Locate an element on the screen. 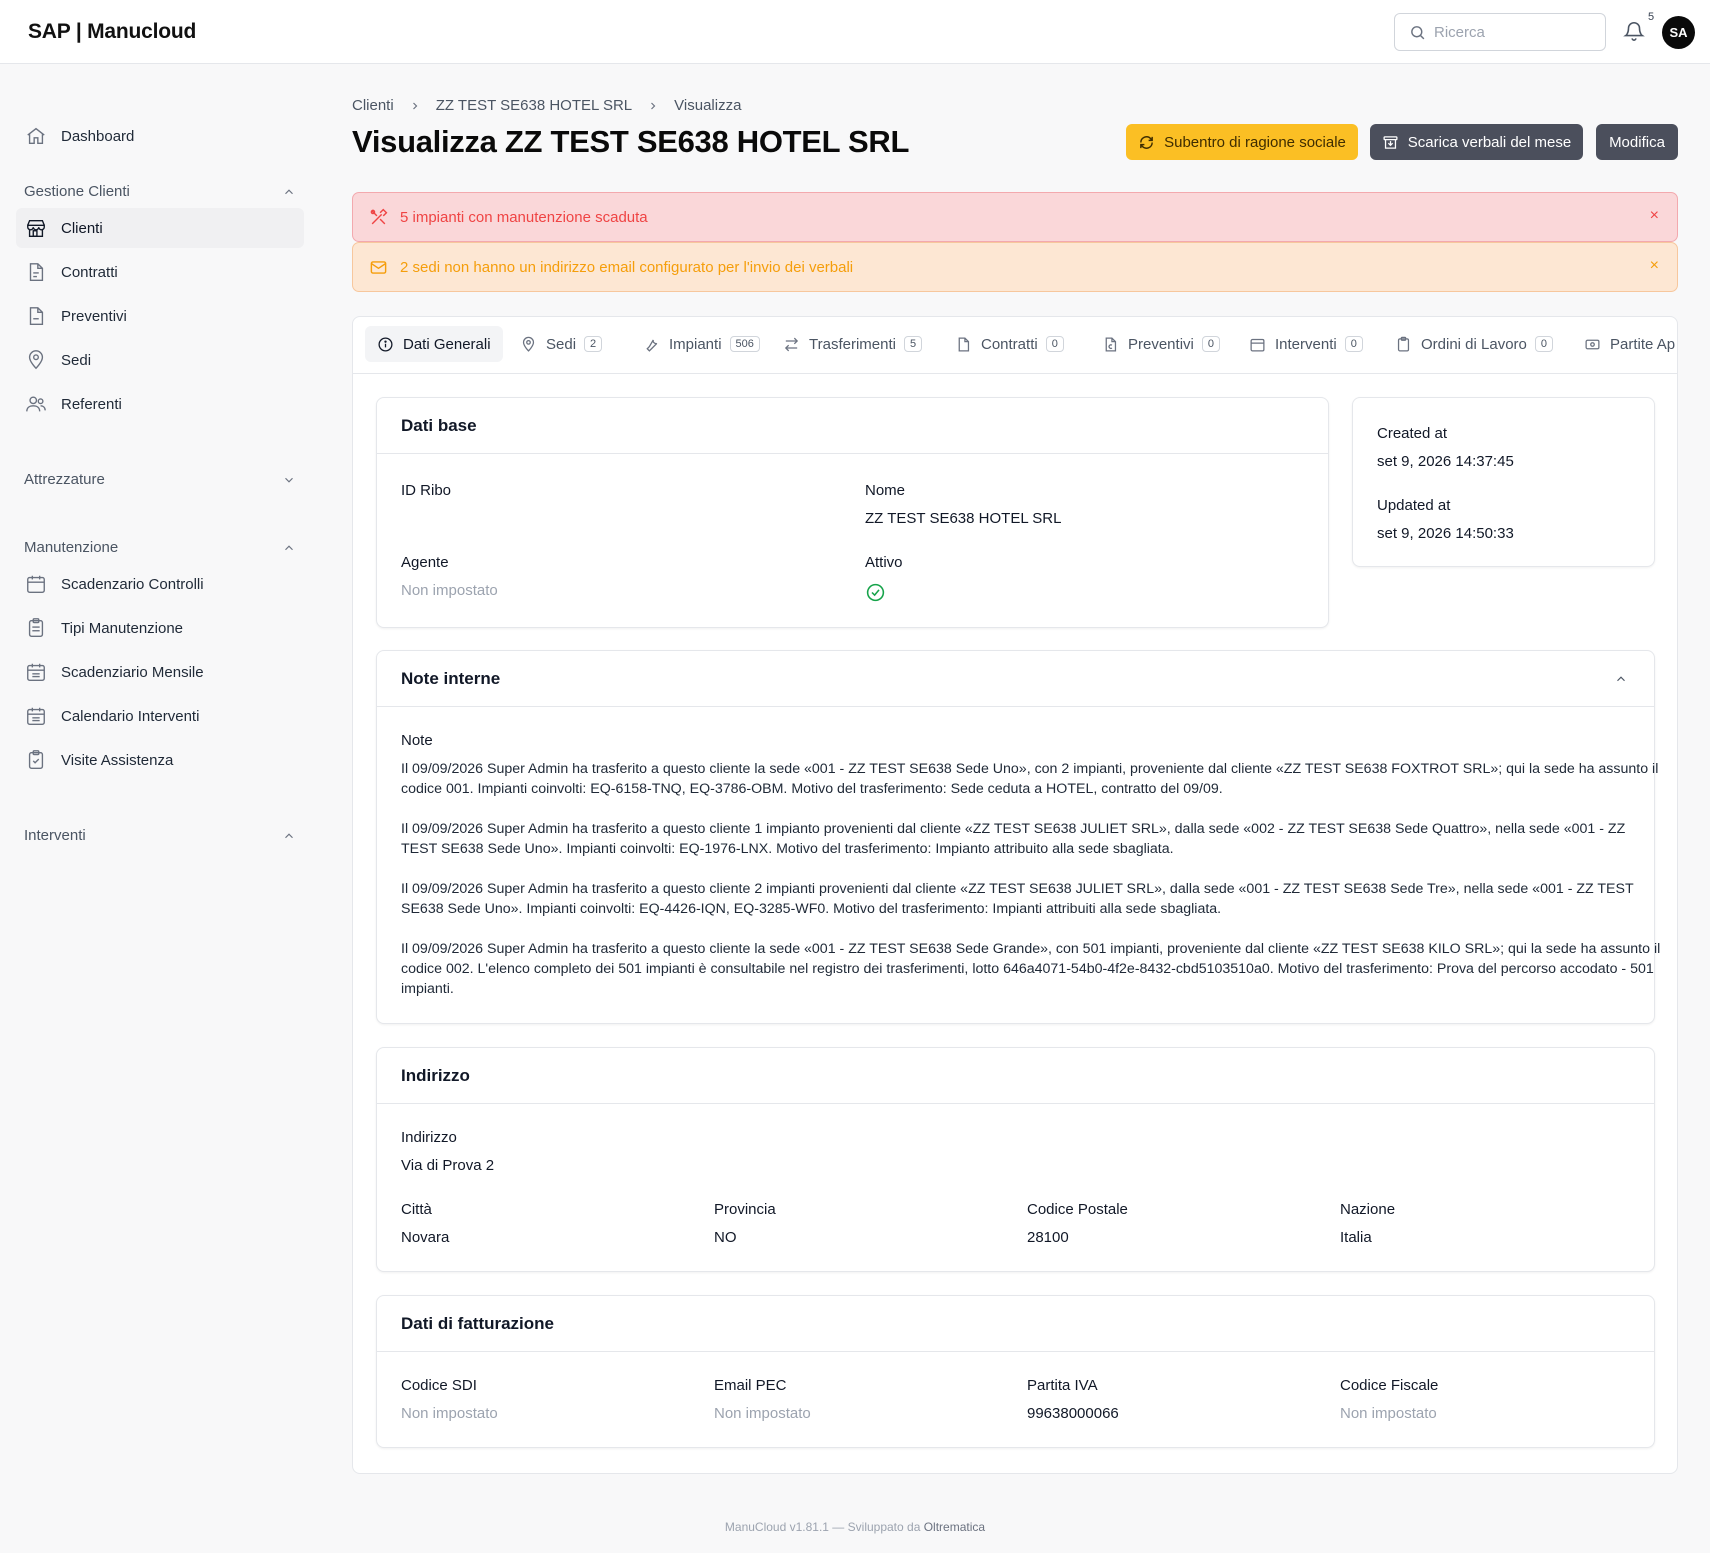 The height and width of the screenshot is (1553, 1710). sidebar-item-contratti: Contratti is located at coordinates (160, 272).